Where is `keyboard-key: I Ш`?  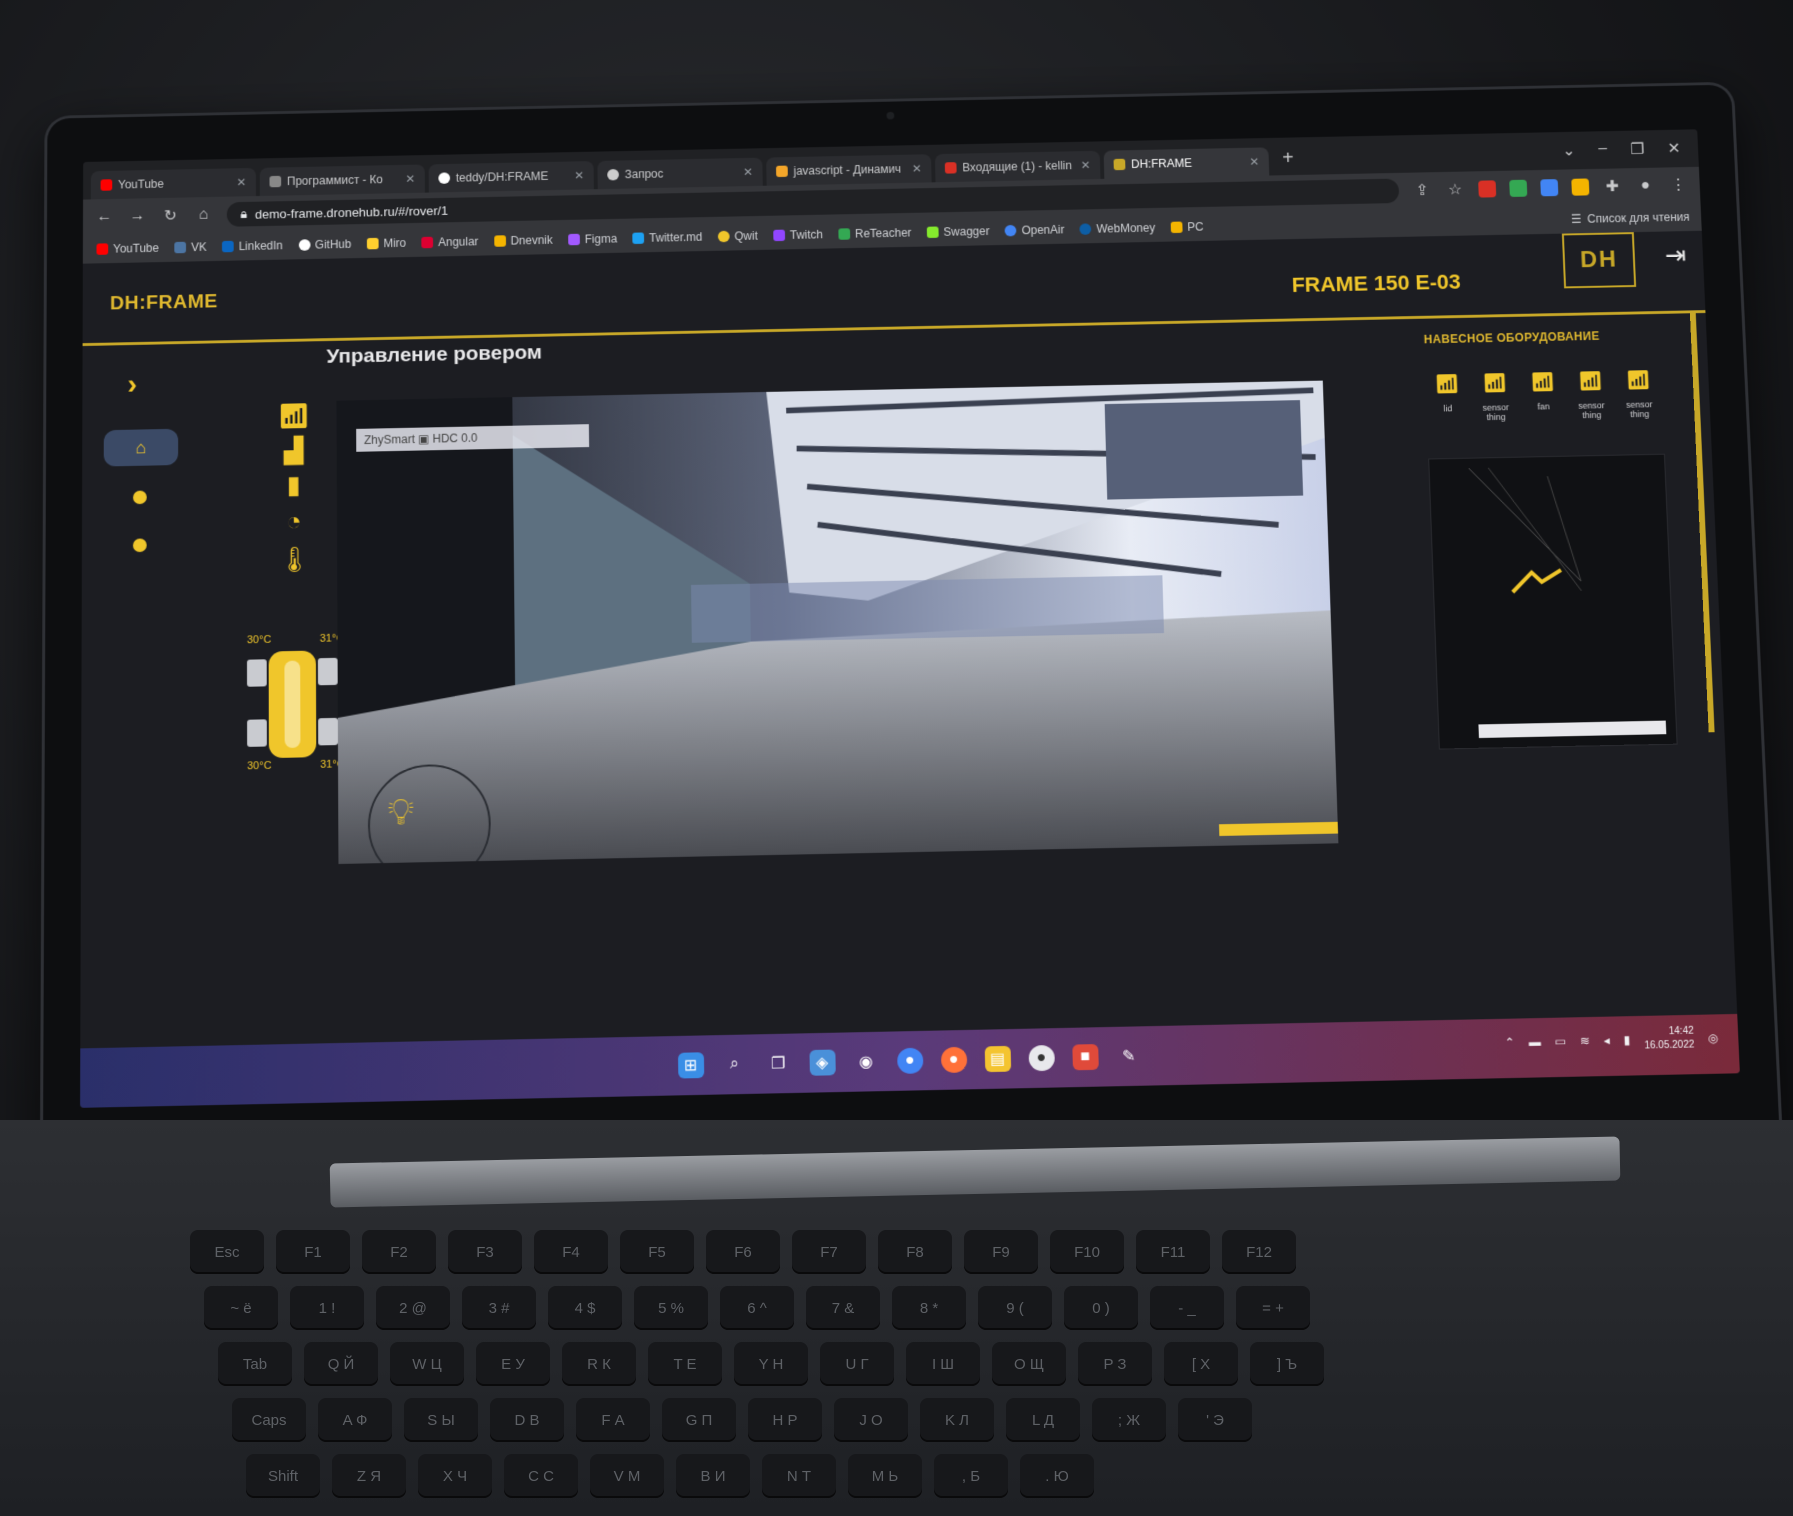
keyboard-key: I Ш is located at coordinates (943, 1364).